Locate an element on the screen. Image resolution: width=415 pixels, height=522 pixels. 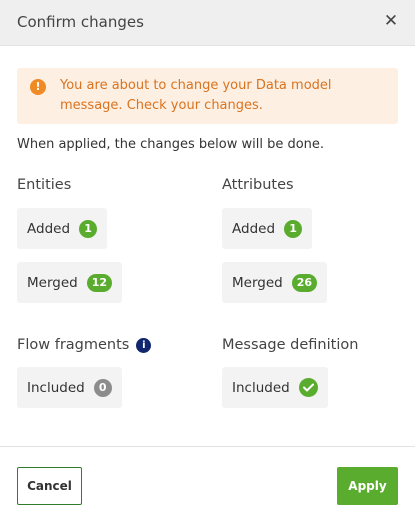
dialog-header: Confirm changes ✕ is located at coordinates (207, 23).